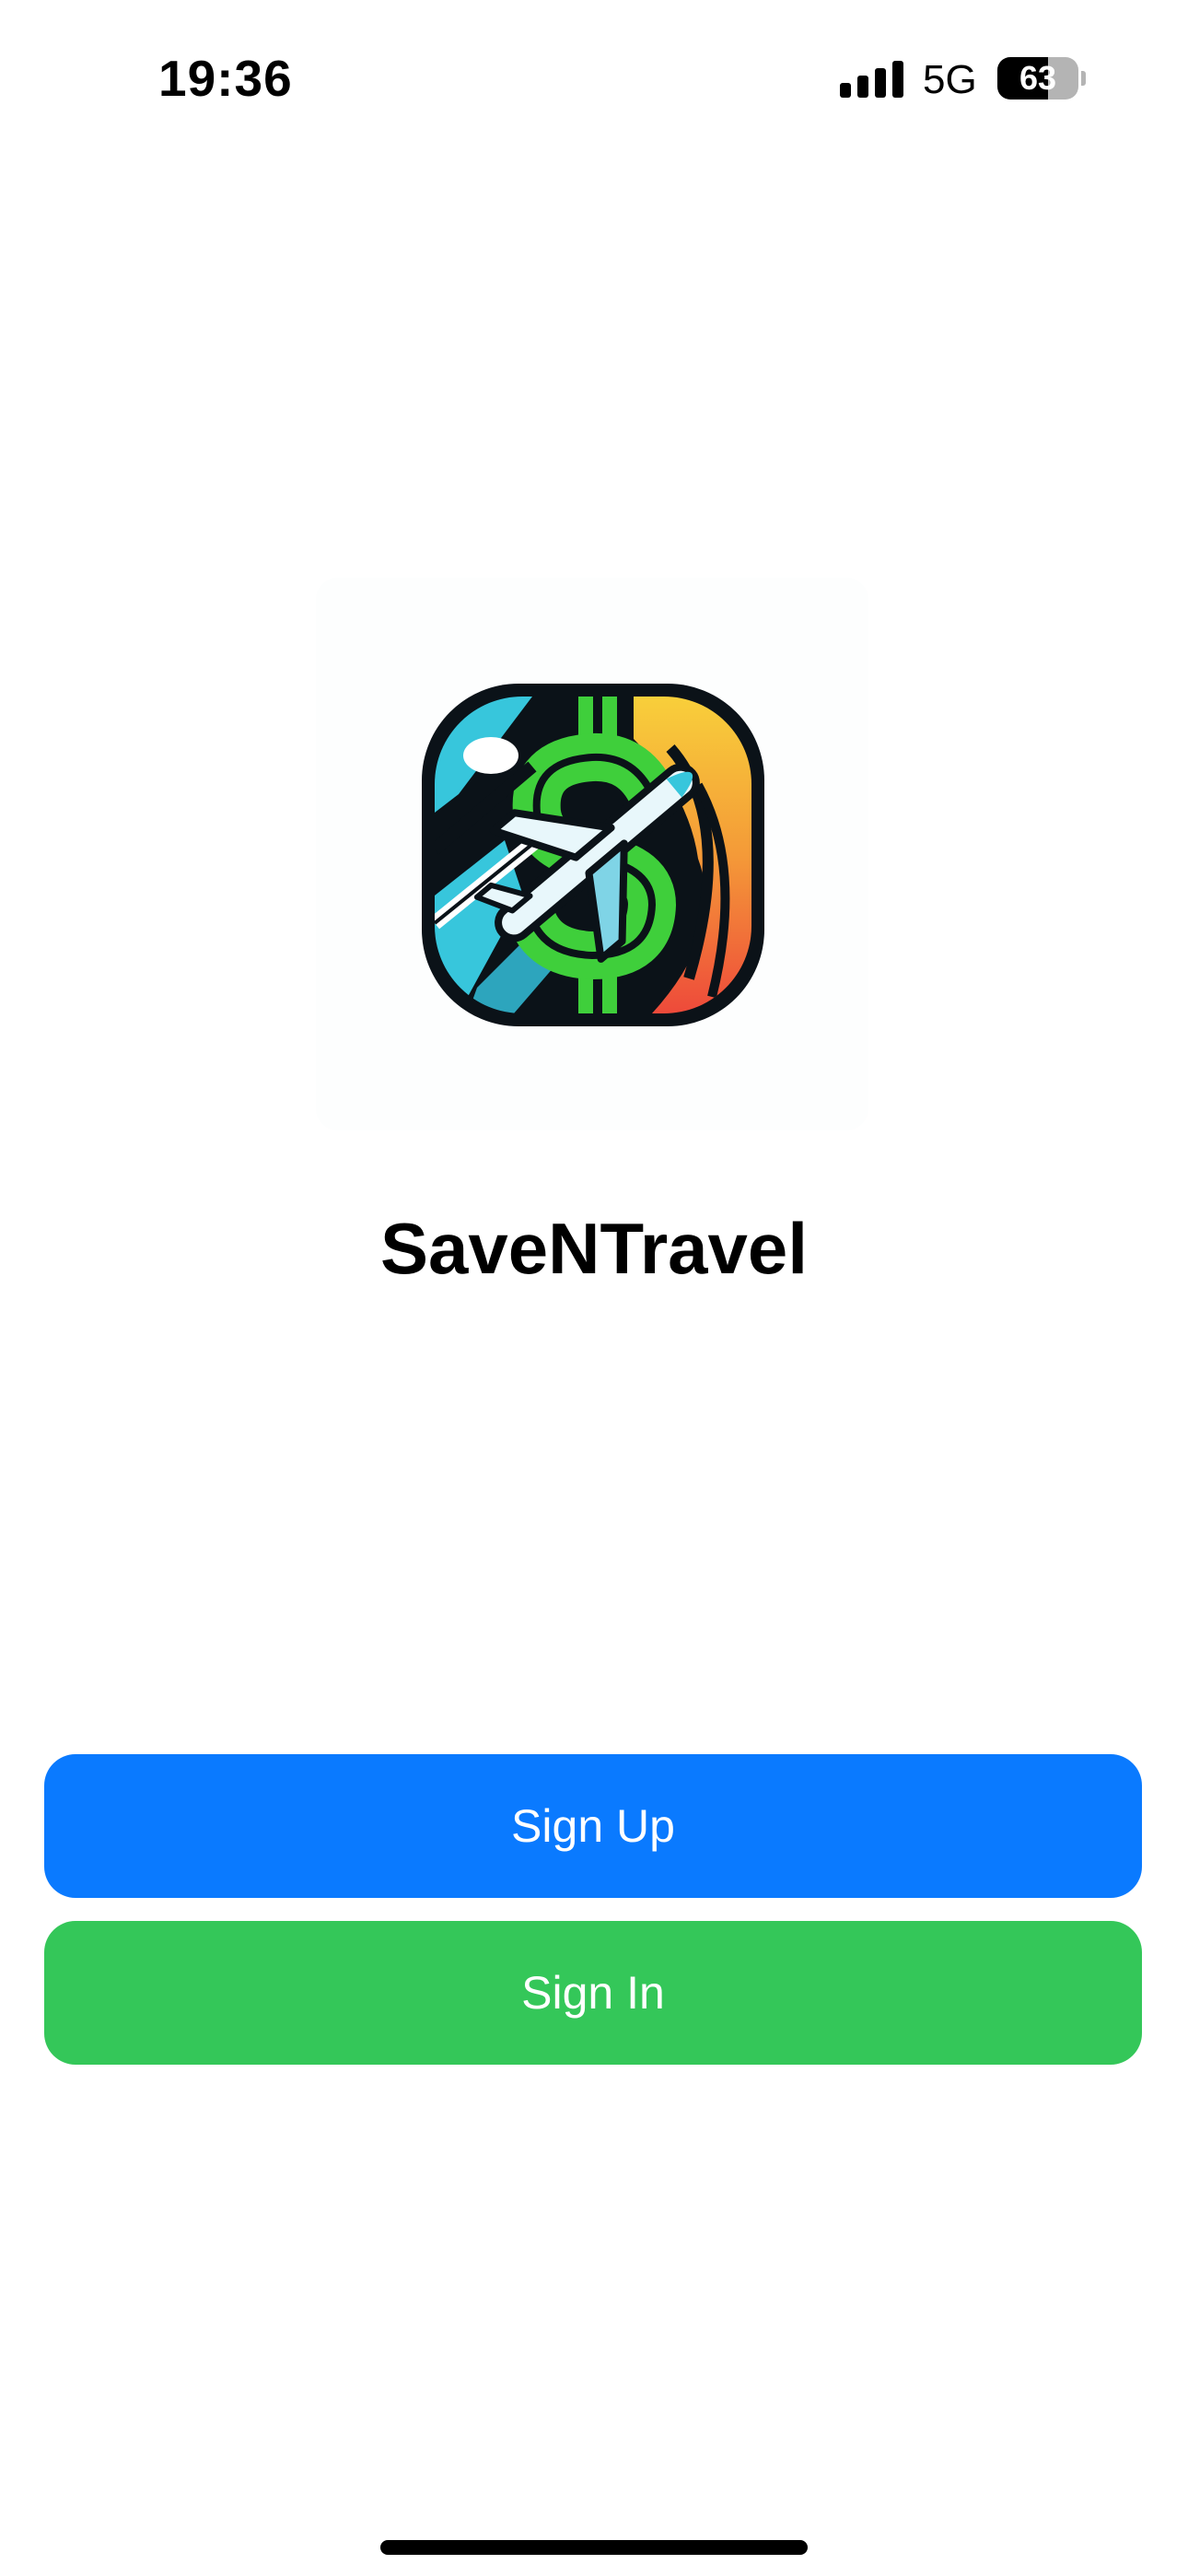 This screenshot has height=2576, width=1188. I want to click on battery-nub, so click(1083, 78).